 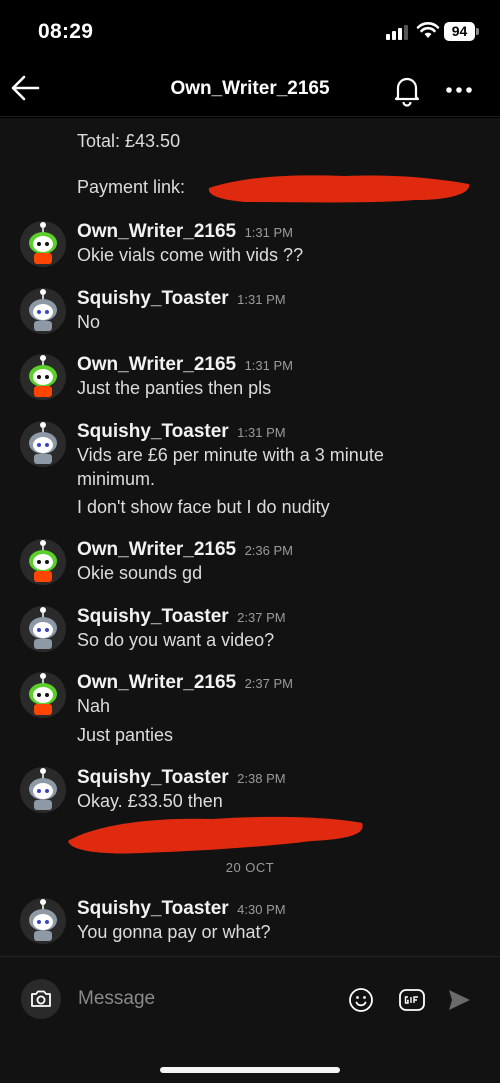 I want to click on camera-icon, so click(x=41, y=998).